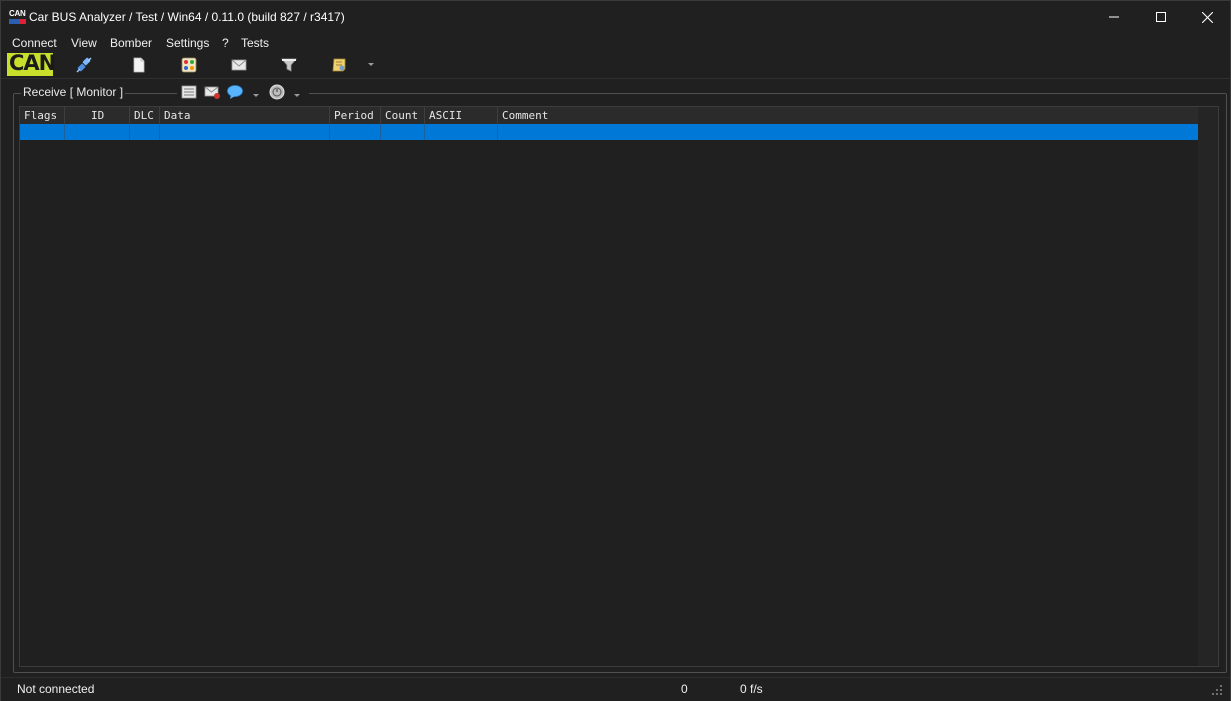 Image resolution: width=1231 pixels, height=701 pixels. I want to click on panel-toolbar, so click(243, 92).